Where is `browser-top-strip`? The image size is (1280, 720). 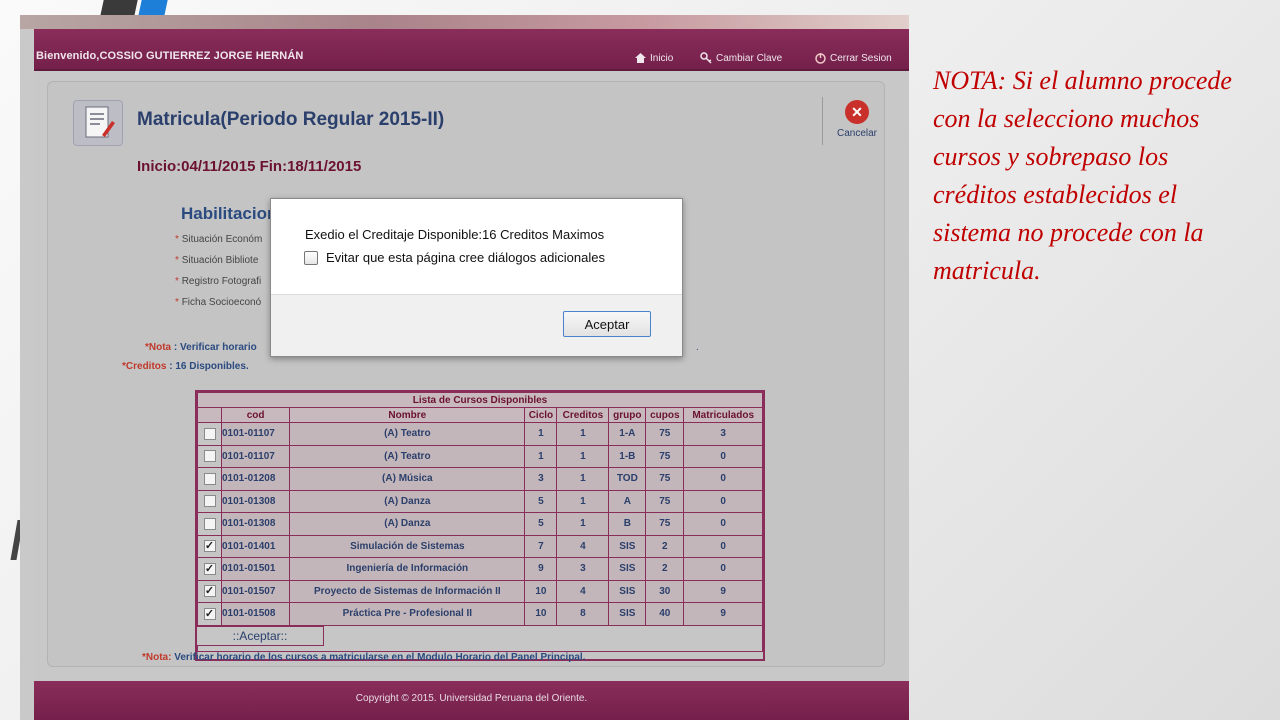
browser-top-strip is located at coordinates (464, 22).